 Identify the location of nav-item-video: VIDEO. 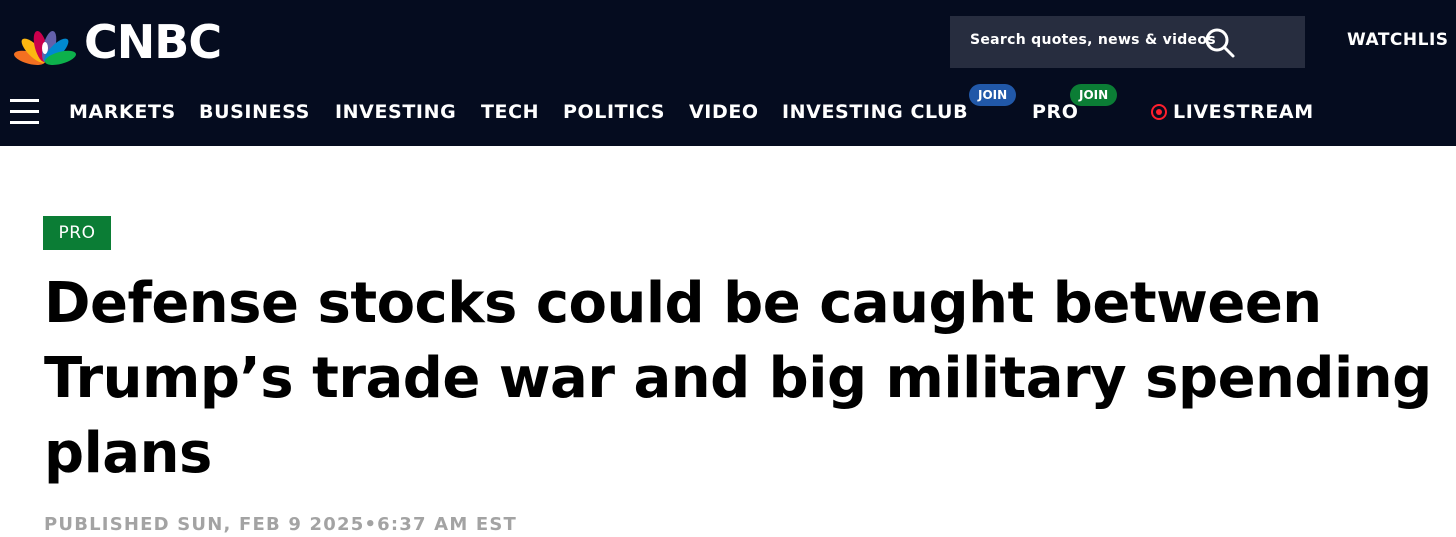
(724, 112).